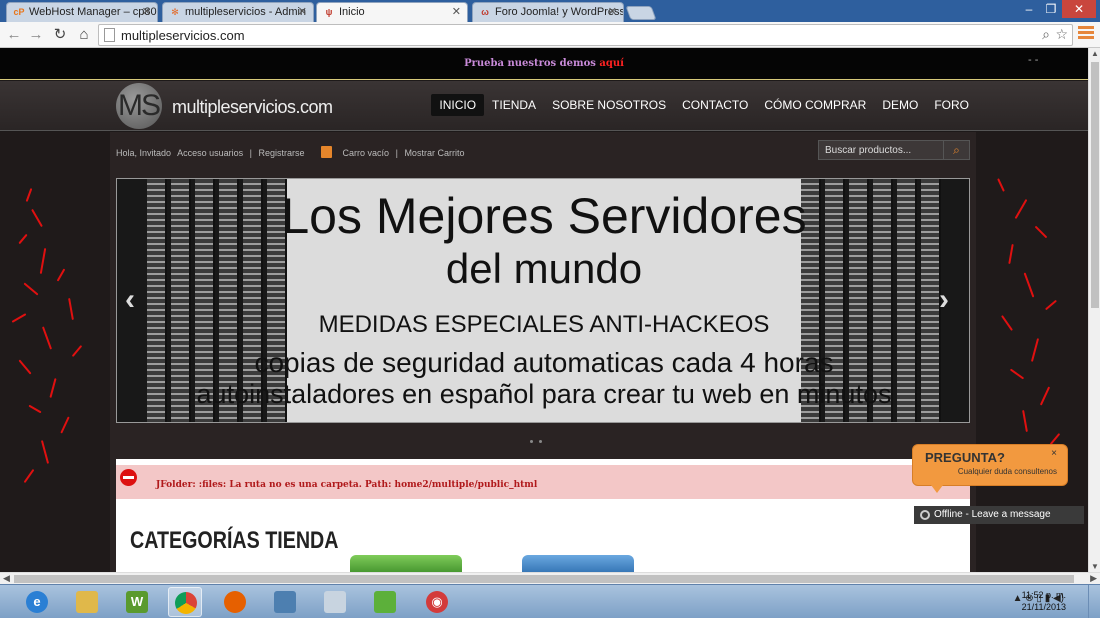 This screenshot has height=618, width=1100. What do you see at coordinates (329, 12) in the screenshot?
I see `site-icon: ψ` at bounding box center [329, 12].